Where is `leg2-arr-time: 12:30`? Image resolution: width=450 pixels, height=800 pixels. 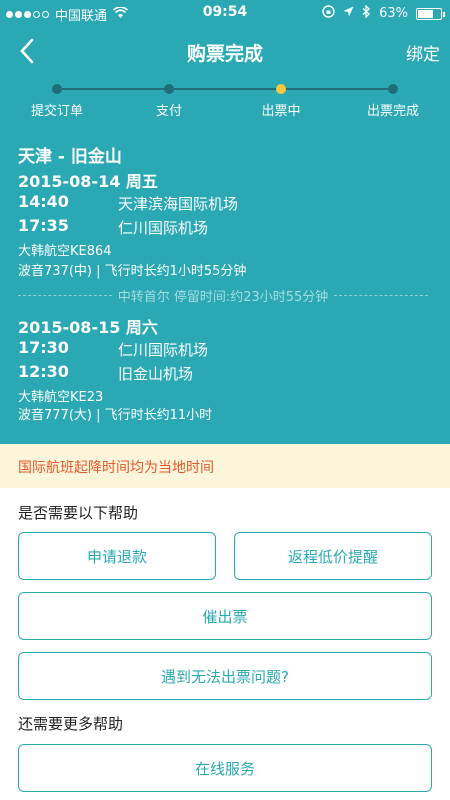 leg2-arr-time: 12:30 is located at coordinates (43, 371).